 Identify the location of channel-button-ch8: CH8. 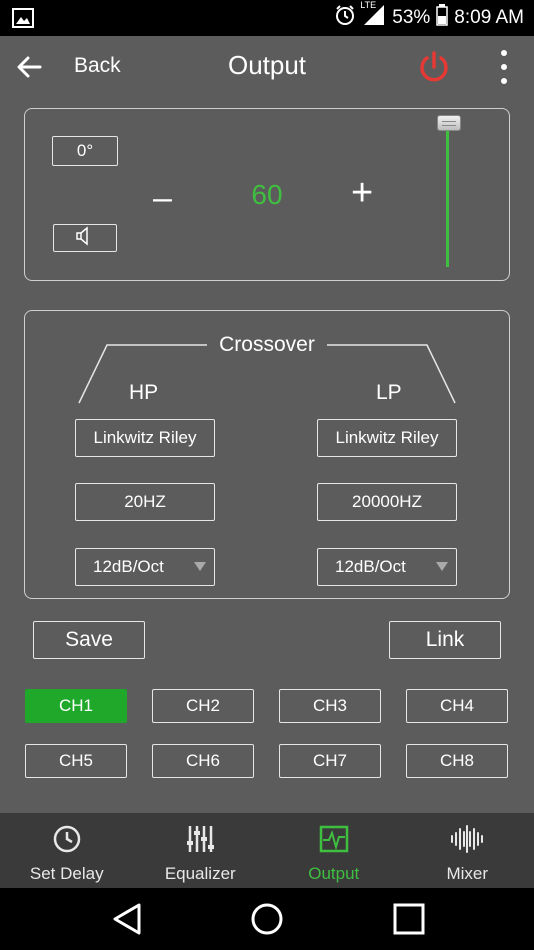
(457, 761).